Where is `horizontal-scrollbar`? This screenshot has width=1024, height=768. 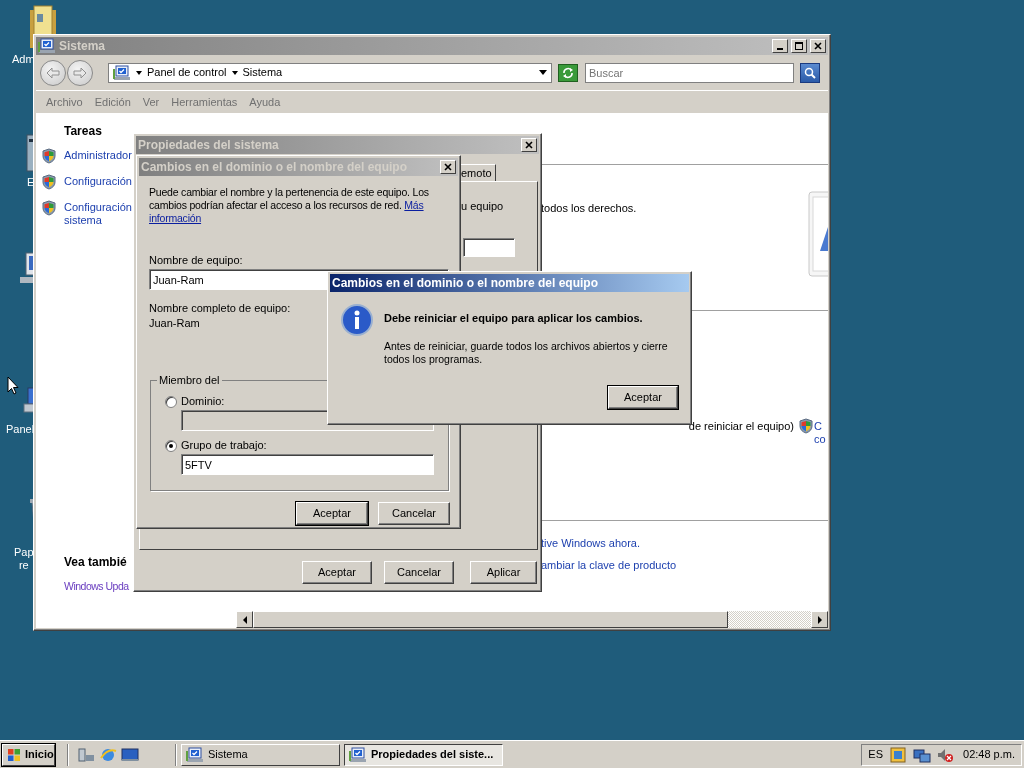 horizontal-scrollbar is located at coordinates (532, 619).